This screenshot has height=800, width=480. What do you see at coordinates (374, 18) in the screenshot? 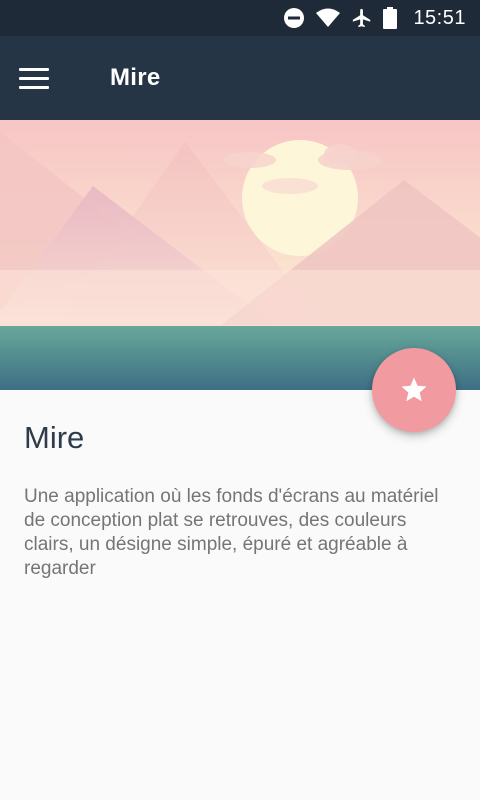
I see `status-icons: 15:51` at bounding box center [374, 18].